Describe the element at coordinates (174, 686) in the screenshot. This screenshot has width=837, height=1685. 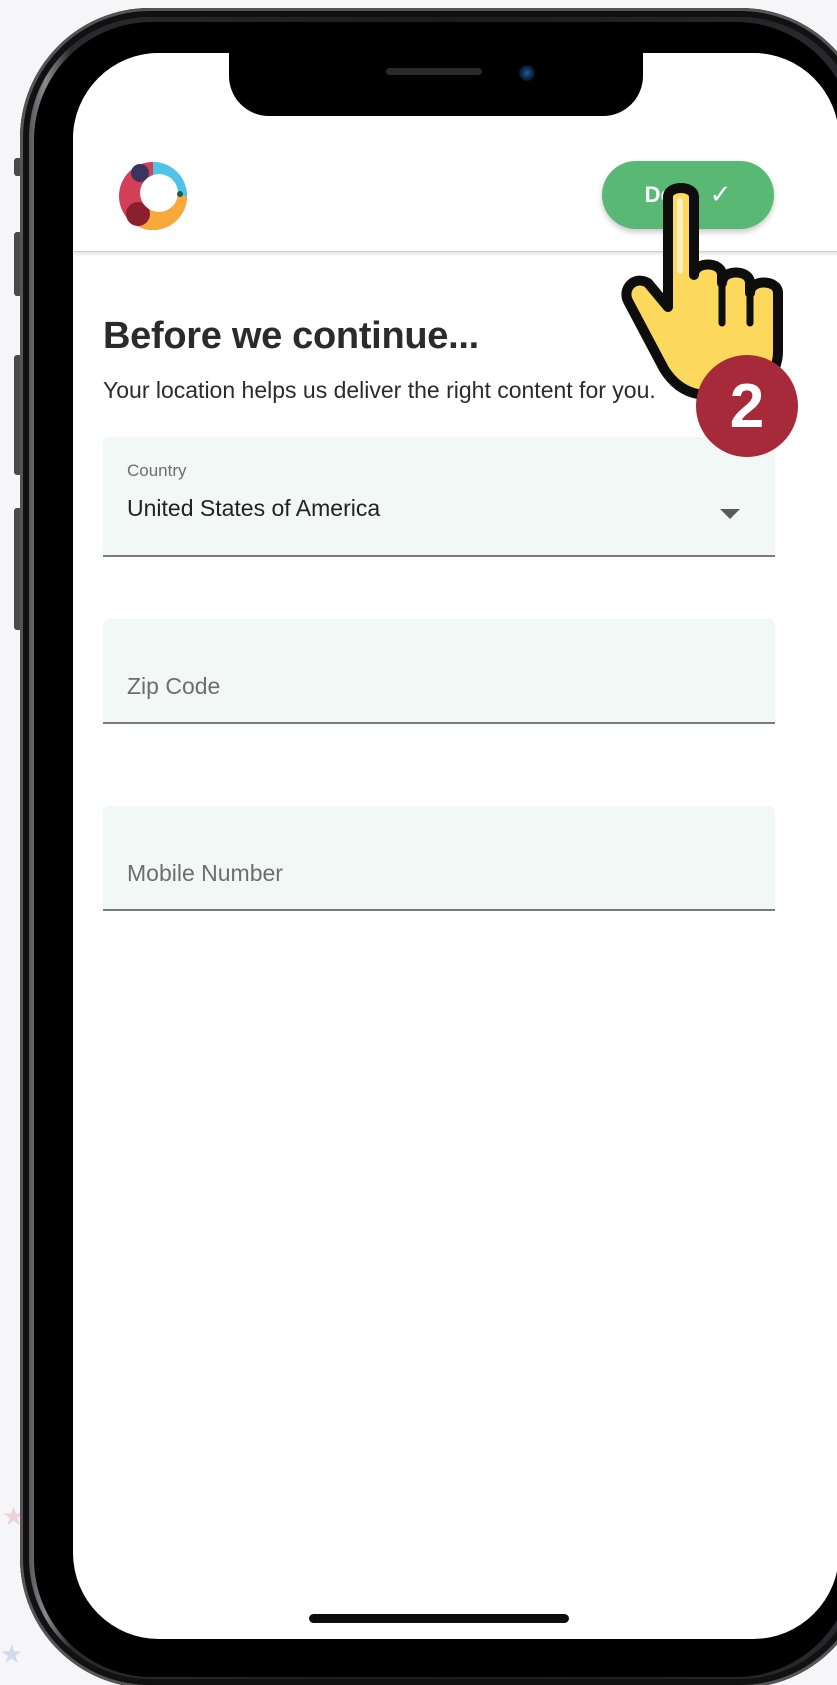
I see `zip-code-placeholder: Zip Code` at that location.